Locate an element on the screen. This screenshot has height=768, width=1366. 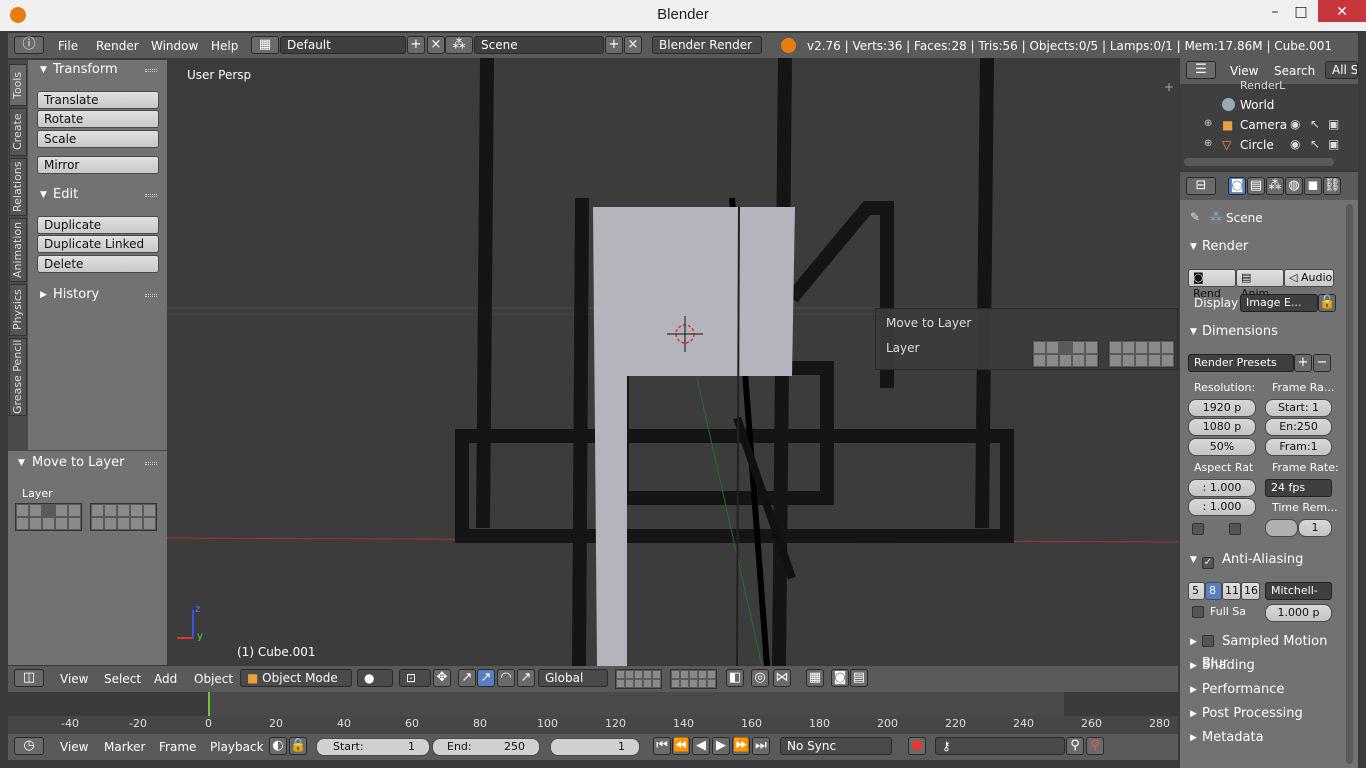
tab-animation: Animation is located at coordinates (18, 250).